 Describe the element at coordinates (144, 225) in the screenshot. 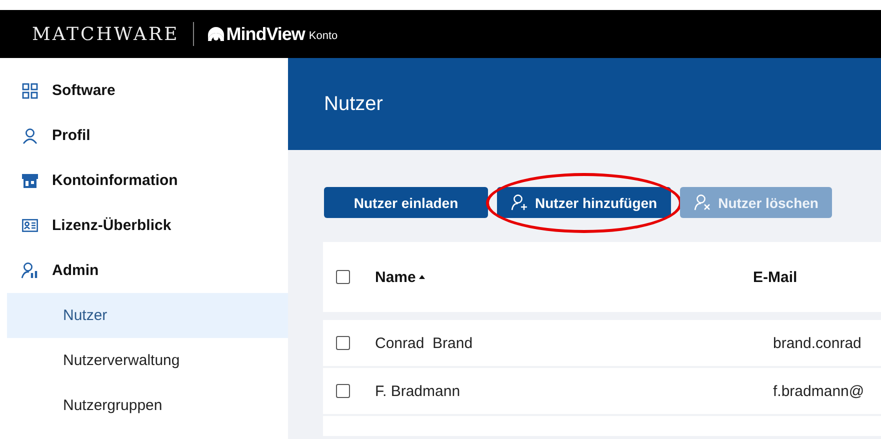

I see `sidebar-item: Lizenz-Überblick` at that location.